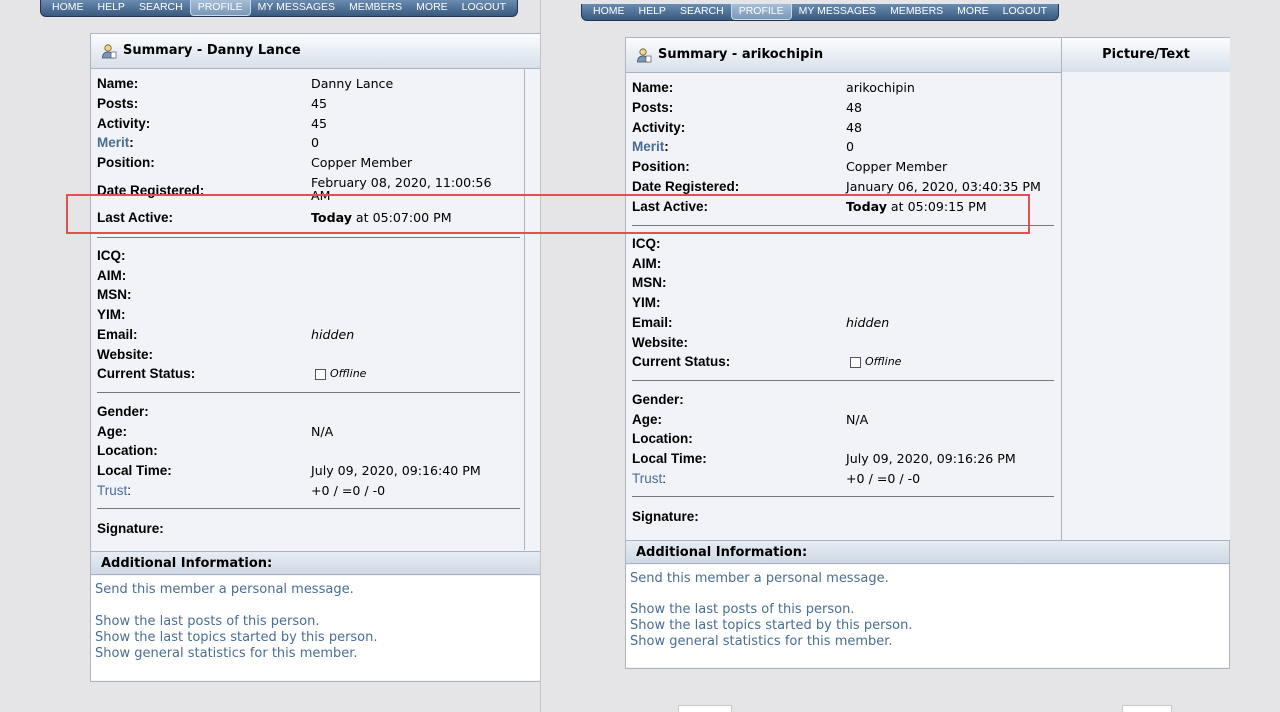  Describe the element at coordinates (135, 217) in the screenshot. I see `last-active-label: Last Active:` at that location.